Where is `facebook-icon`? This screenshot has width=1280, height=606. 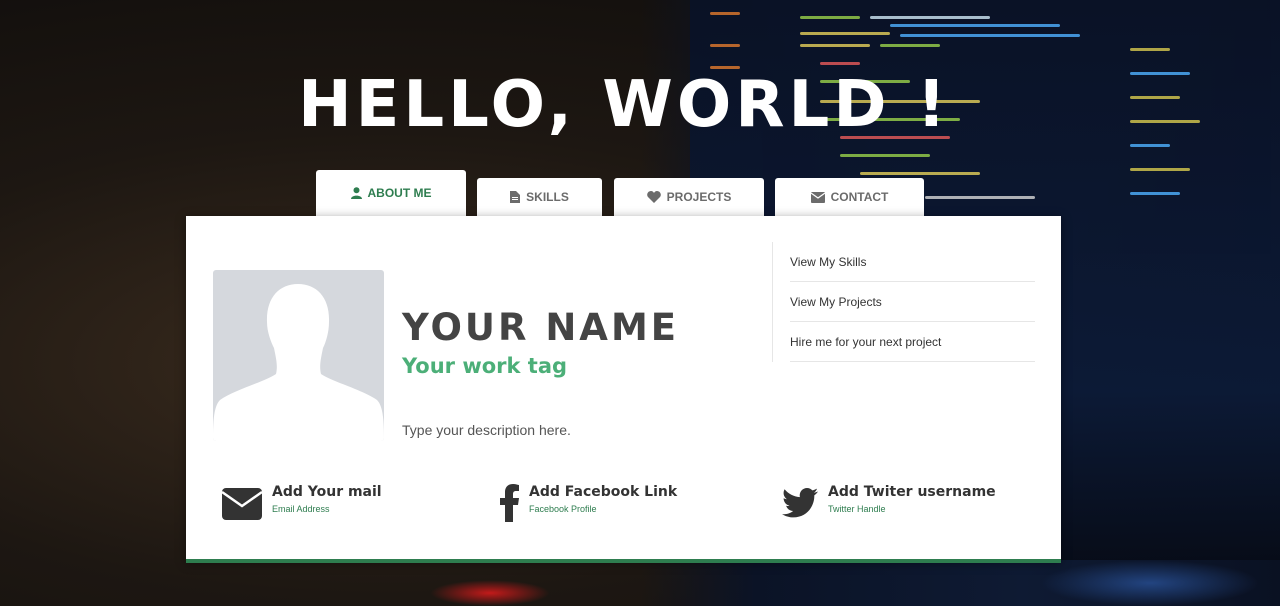
facebook-icon is located at coordinates (510, 505).